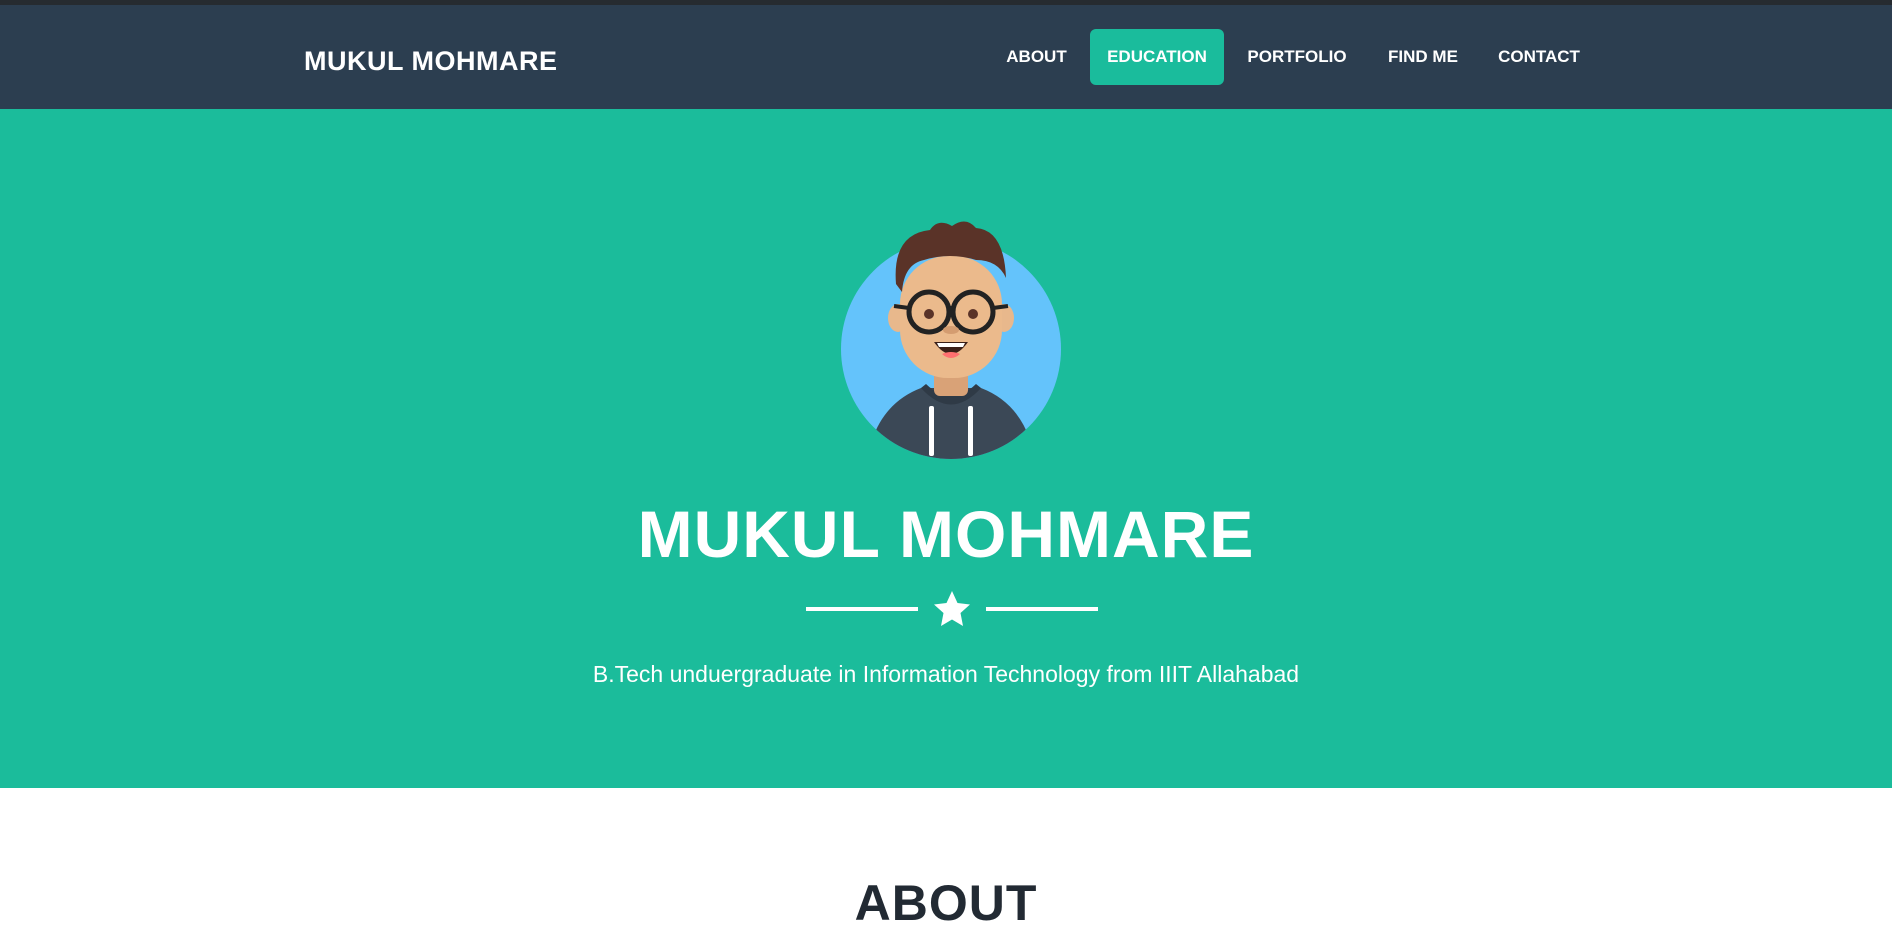 This screenshot has height=945, width=1892. I want to click on nav-item-contact: CONTACT, so click(1539, 57).